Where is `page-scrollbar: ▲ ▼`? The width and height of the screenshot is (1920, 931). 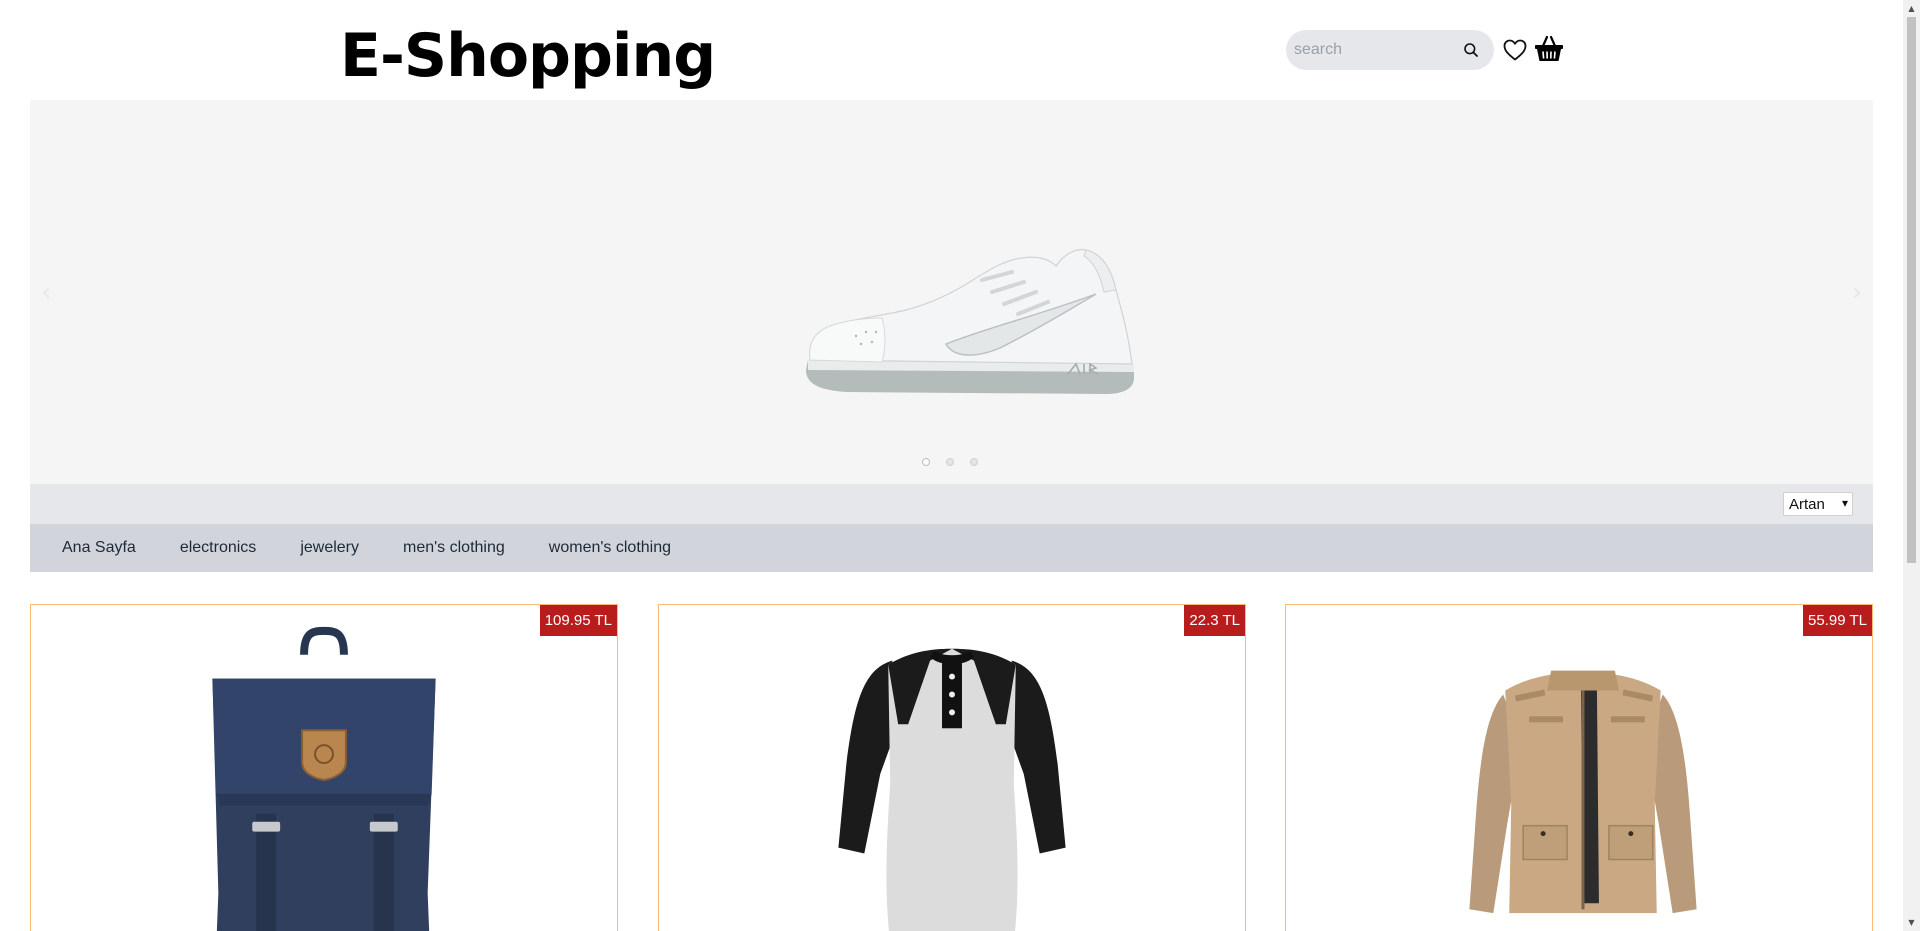
page-scrollbar: ▲ ▼ is located at coordinates (1911, 465).